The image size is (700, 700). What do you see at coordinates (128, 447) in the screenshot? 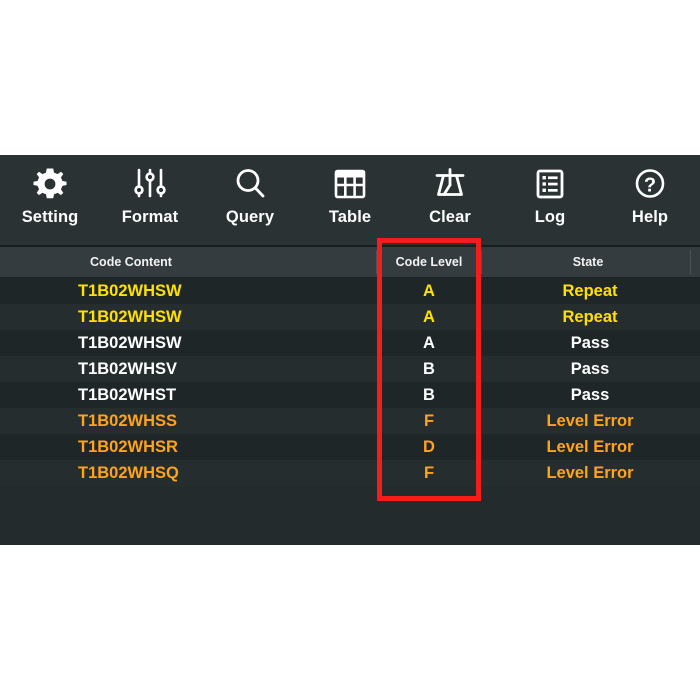
I see `cell-code-content: T1B02WHSR` at bounding box center [128, 447].